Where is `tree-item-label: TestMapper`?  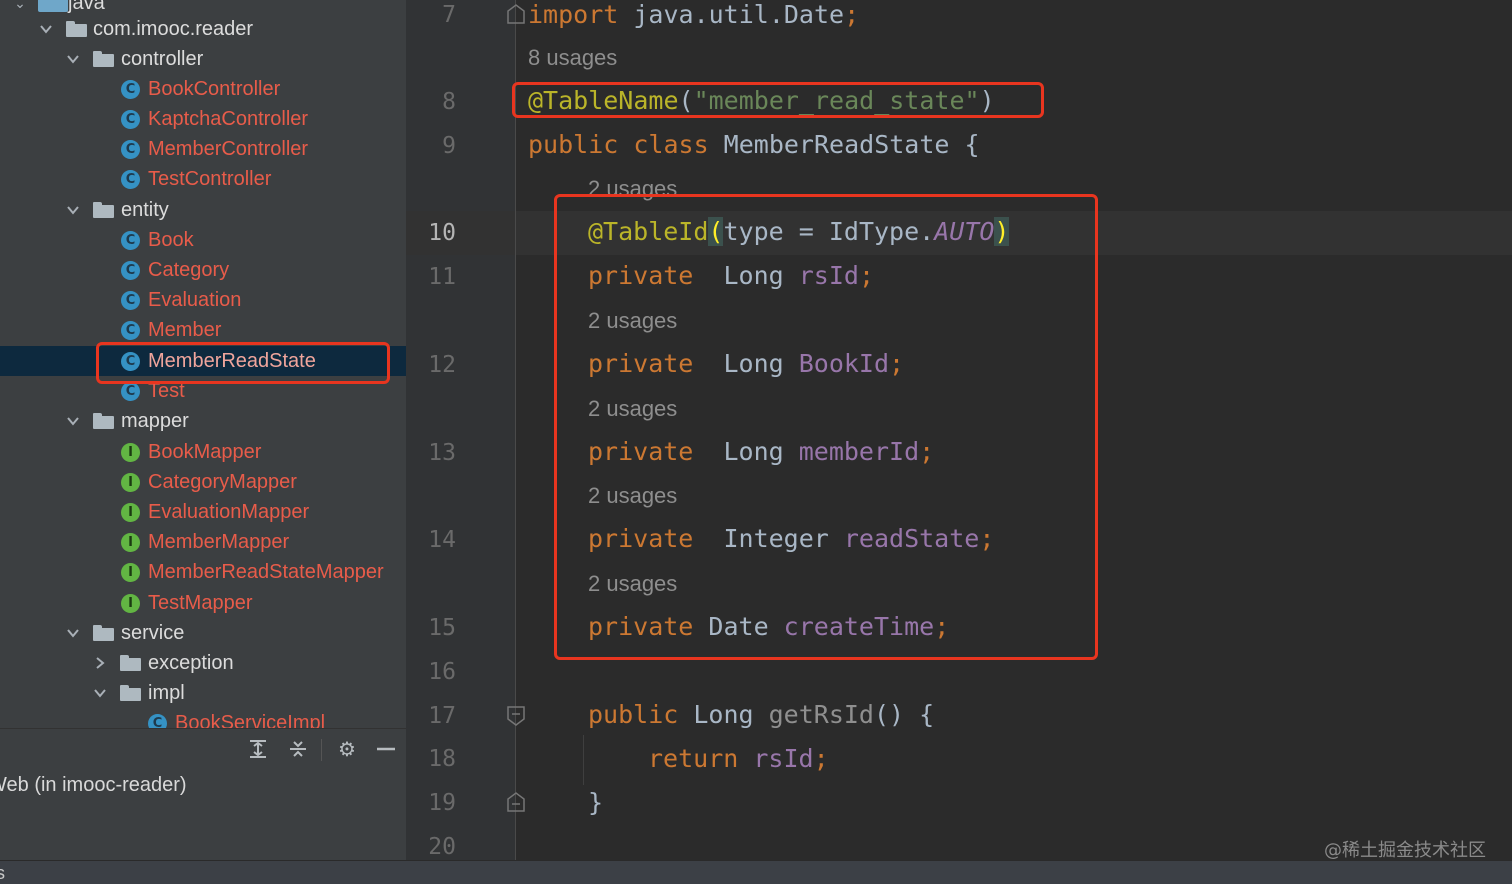
tree-item-label: TestMapper is located at coordinates (200, 602).